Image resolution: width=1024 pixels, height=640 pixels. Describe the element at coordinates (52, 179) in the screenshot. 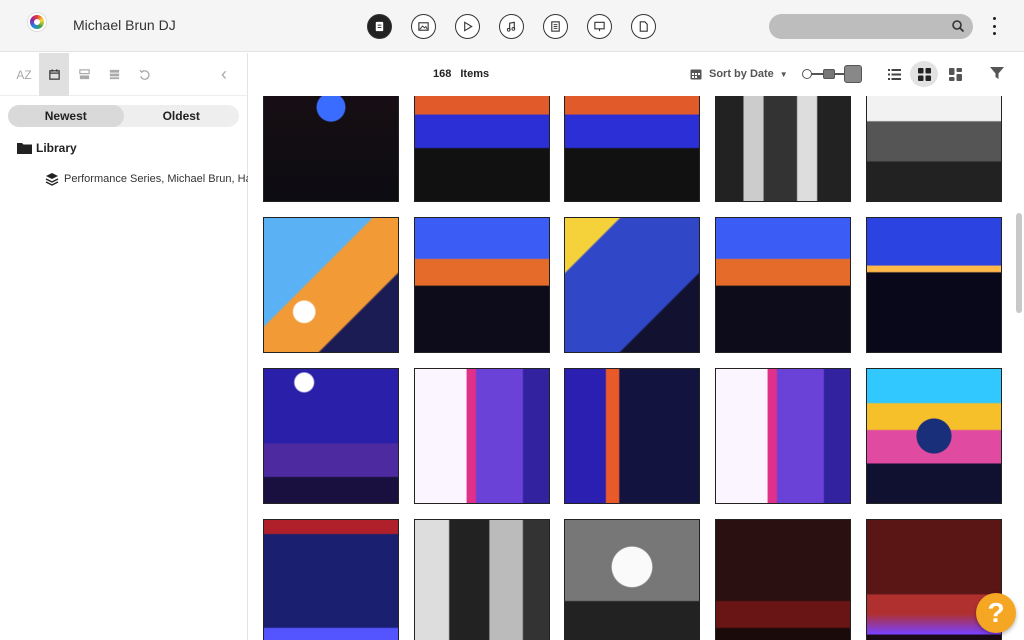

I see `layers-stack-icon` at that location.